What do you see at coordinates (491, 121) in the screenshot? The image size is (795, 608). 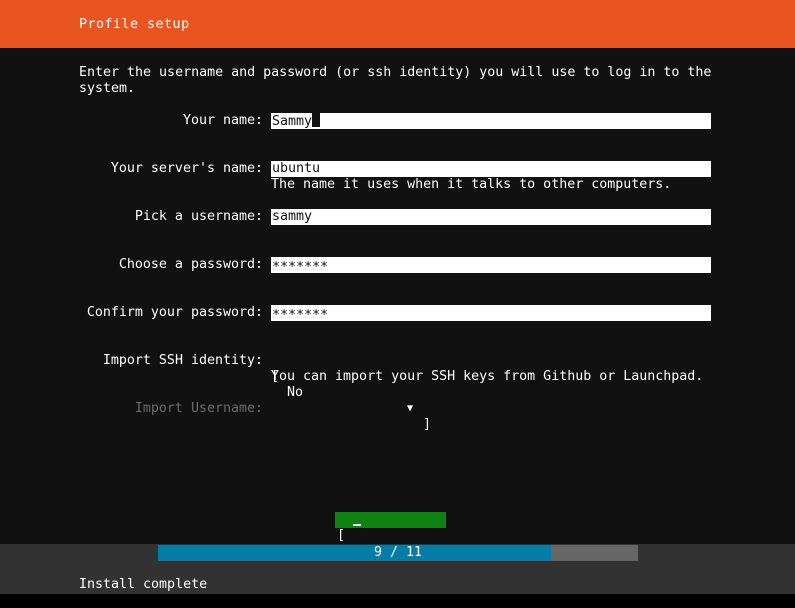 I see `input-your-name: Sammy` at bounding box center [491, 121].